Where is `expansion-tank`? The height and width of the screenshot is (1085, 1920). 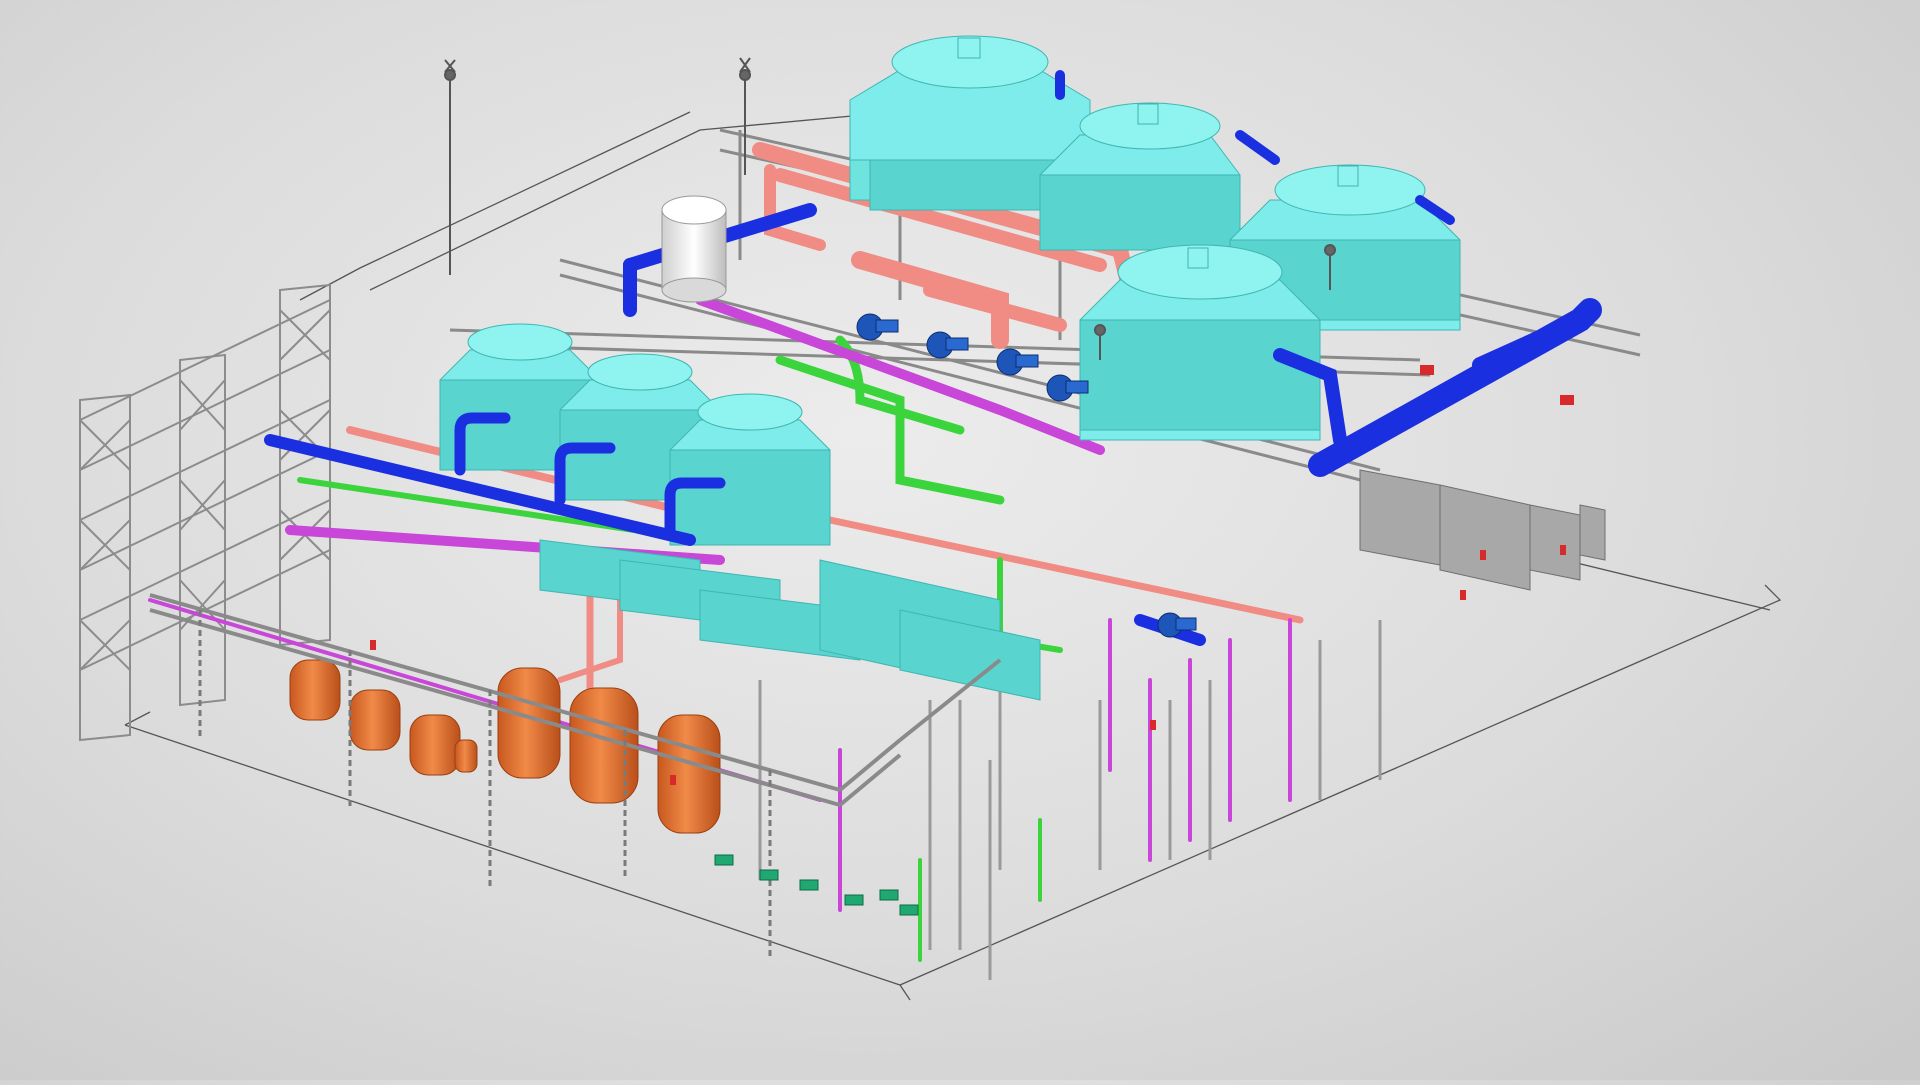 expansion-tank is located at coordinates (694, 249).